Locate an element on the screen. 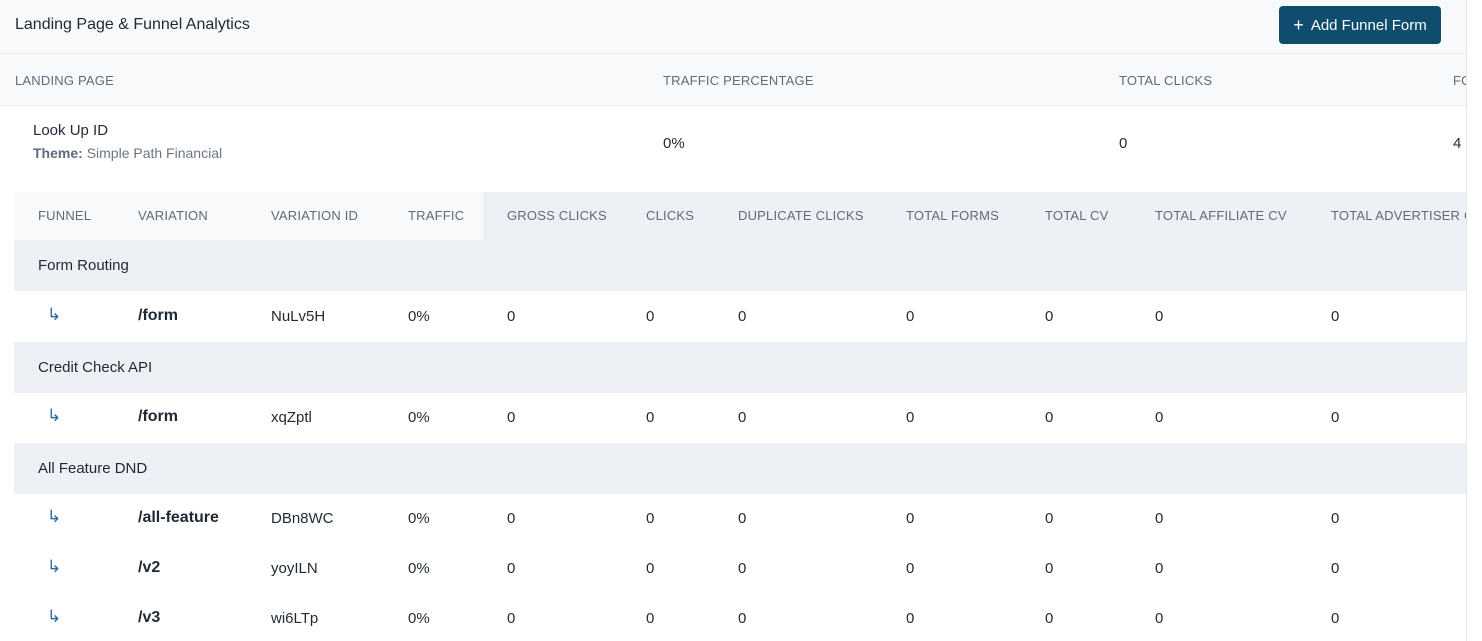  add-funnel-form-button: + Add Funnel Form is located at coordinates (1360, 25).